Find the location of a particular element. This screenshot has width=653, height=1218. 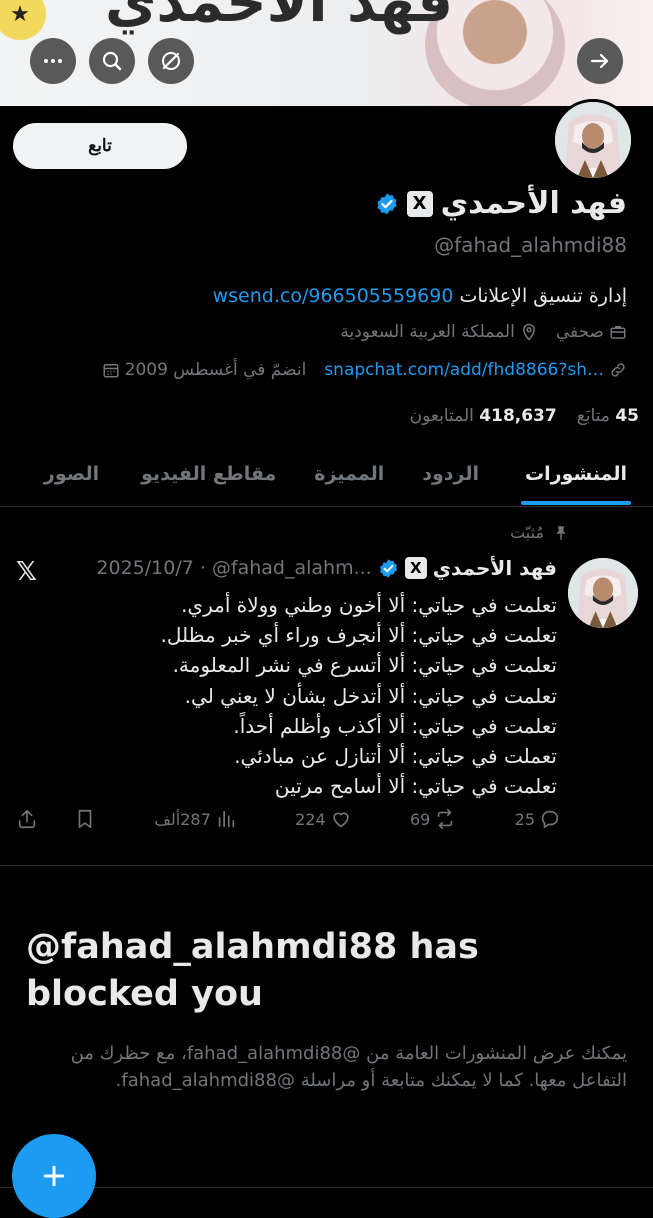

more-button is located at coordinates (53, 61).